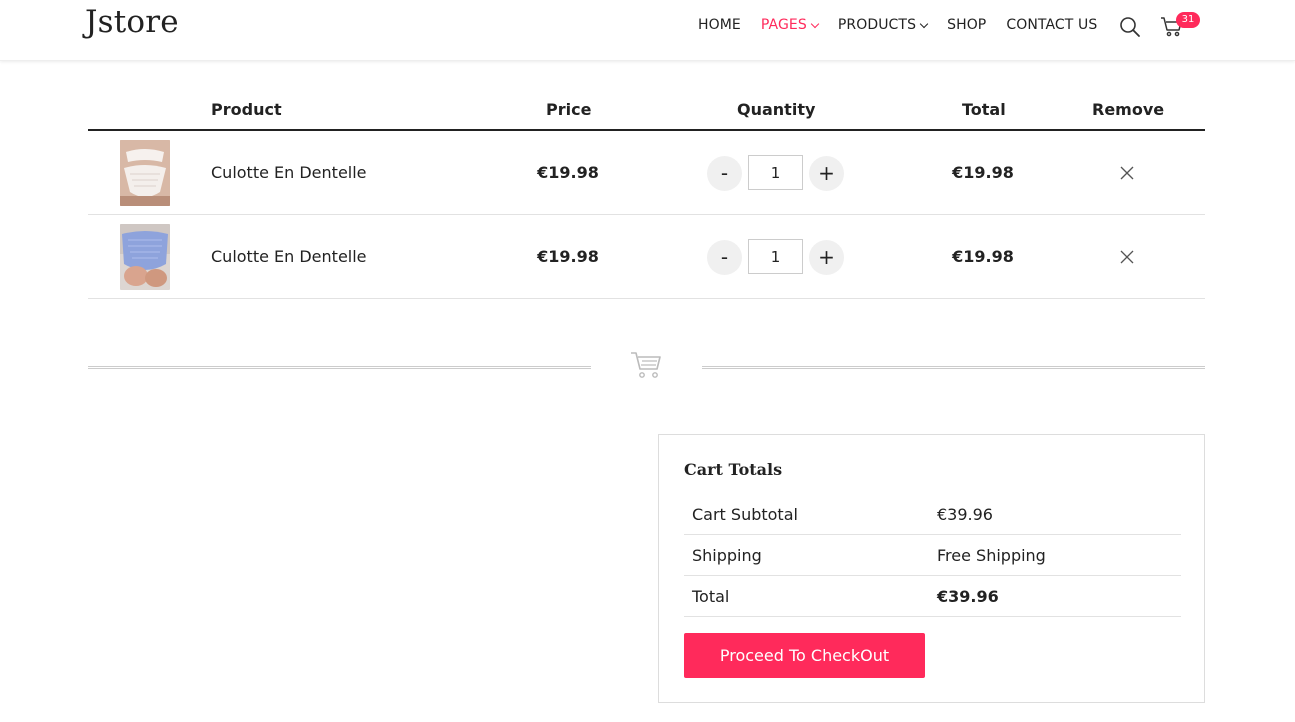  I want to click on header-total: Total, so click(984, 109).